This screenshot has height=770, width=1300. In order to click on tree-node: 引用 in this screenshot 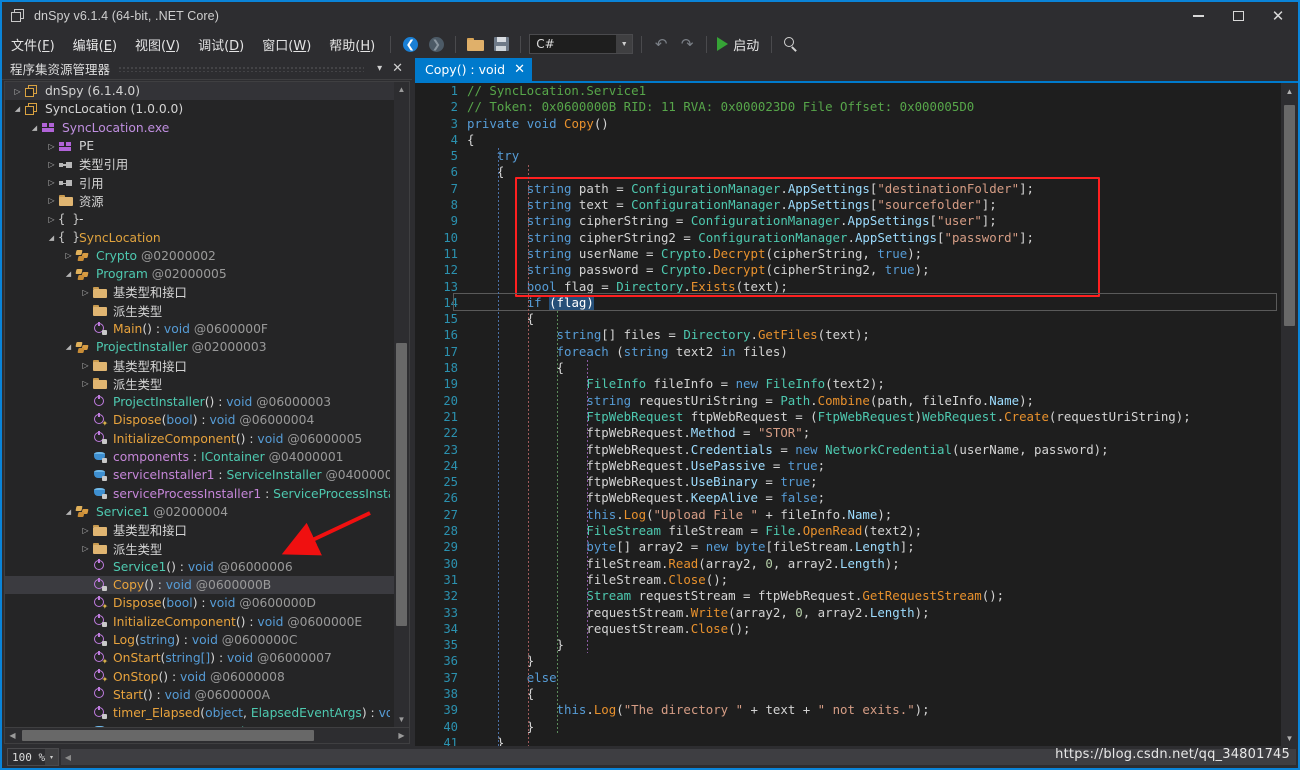, I will do `click(199, 182)`.